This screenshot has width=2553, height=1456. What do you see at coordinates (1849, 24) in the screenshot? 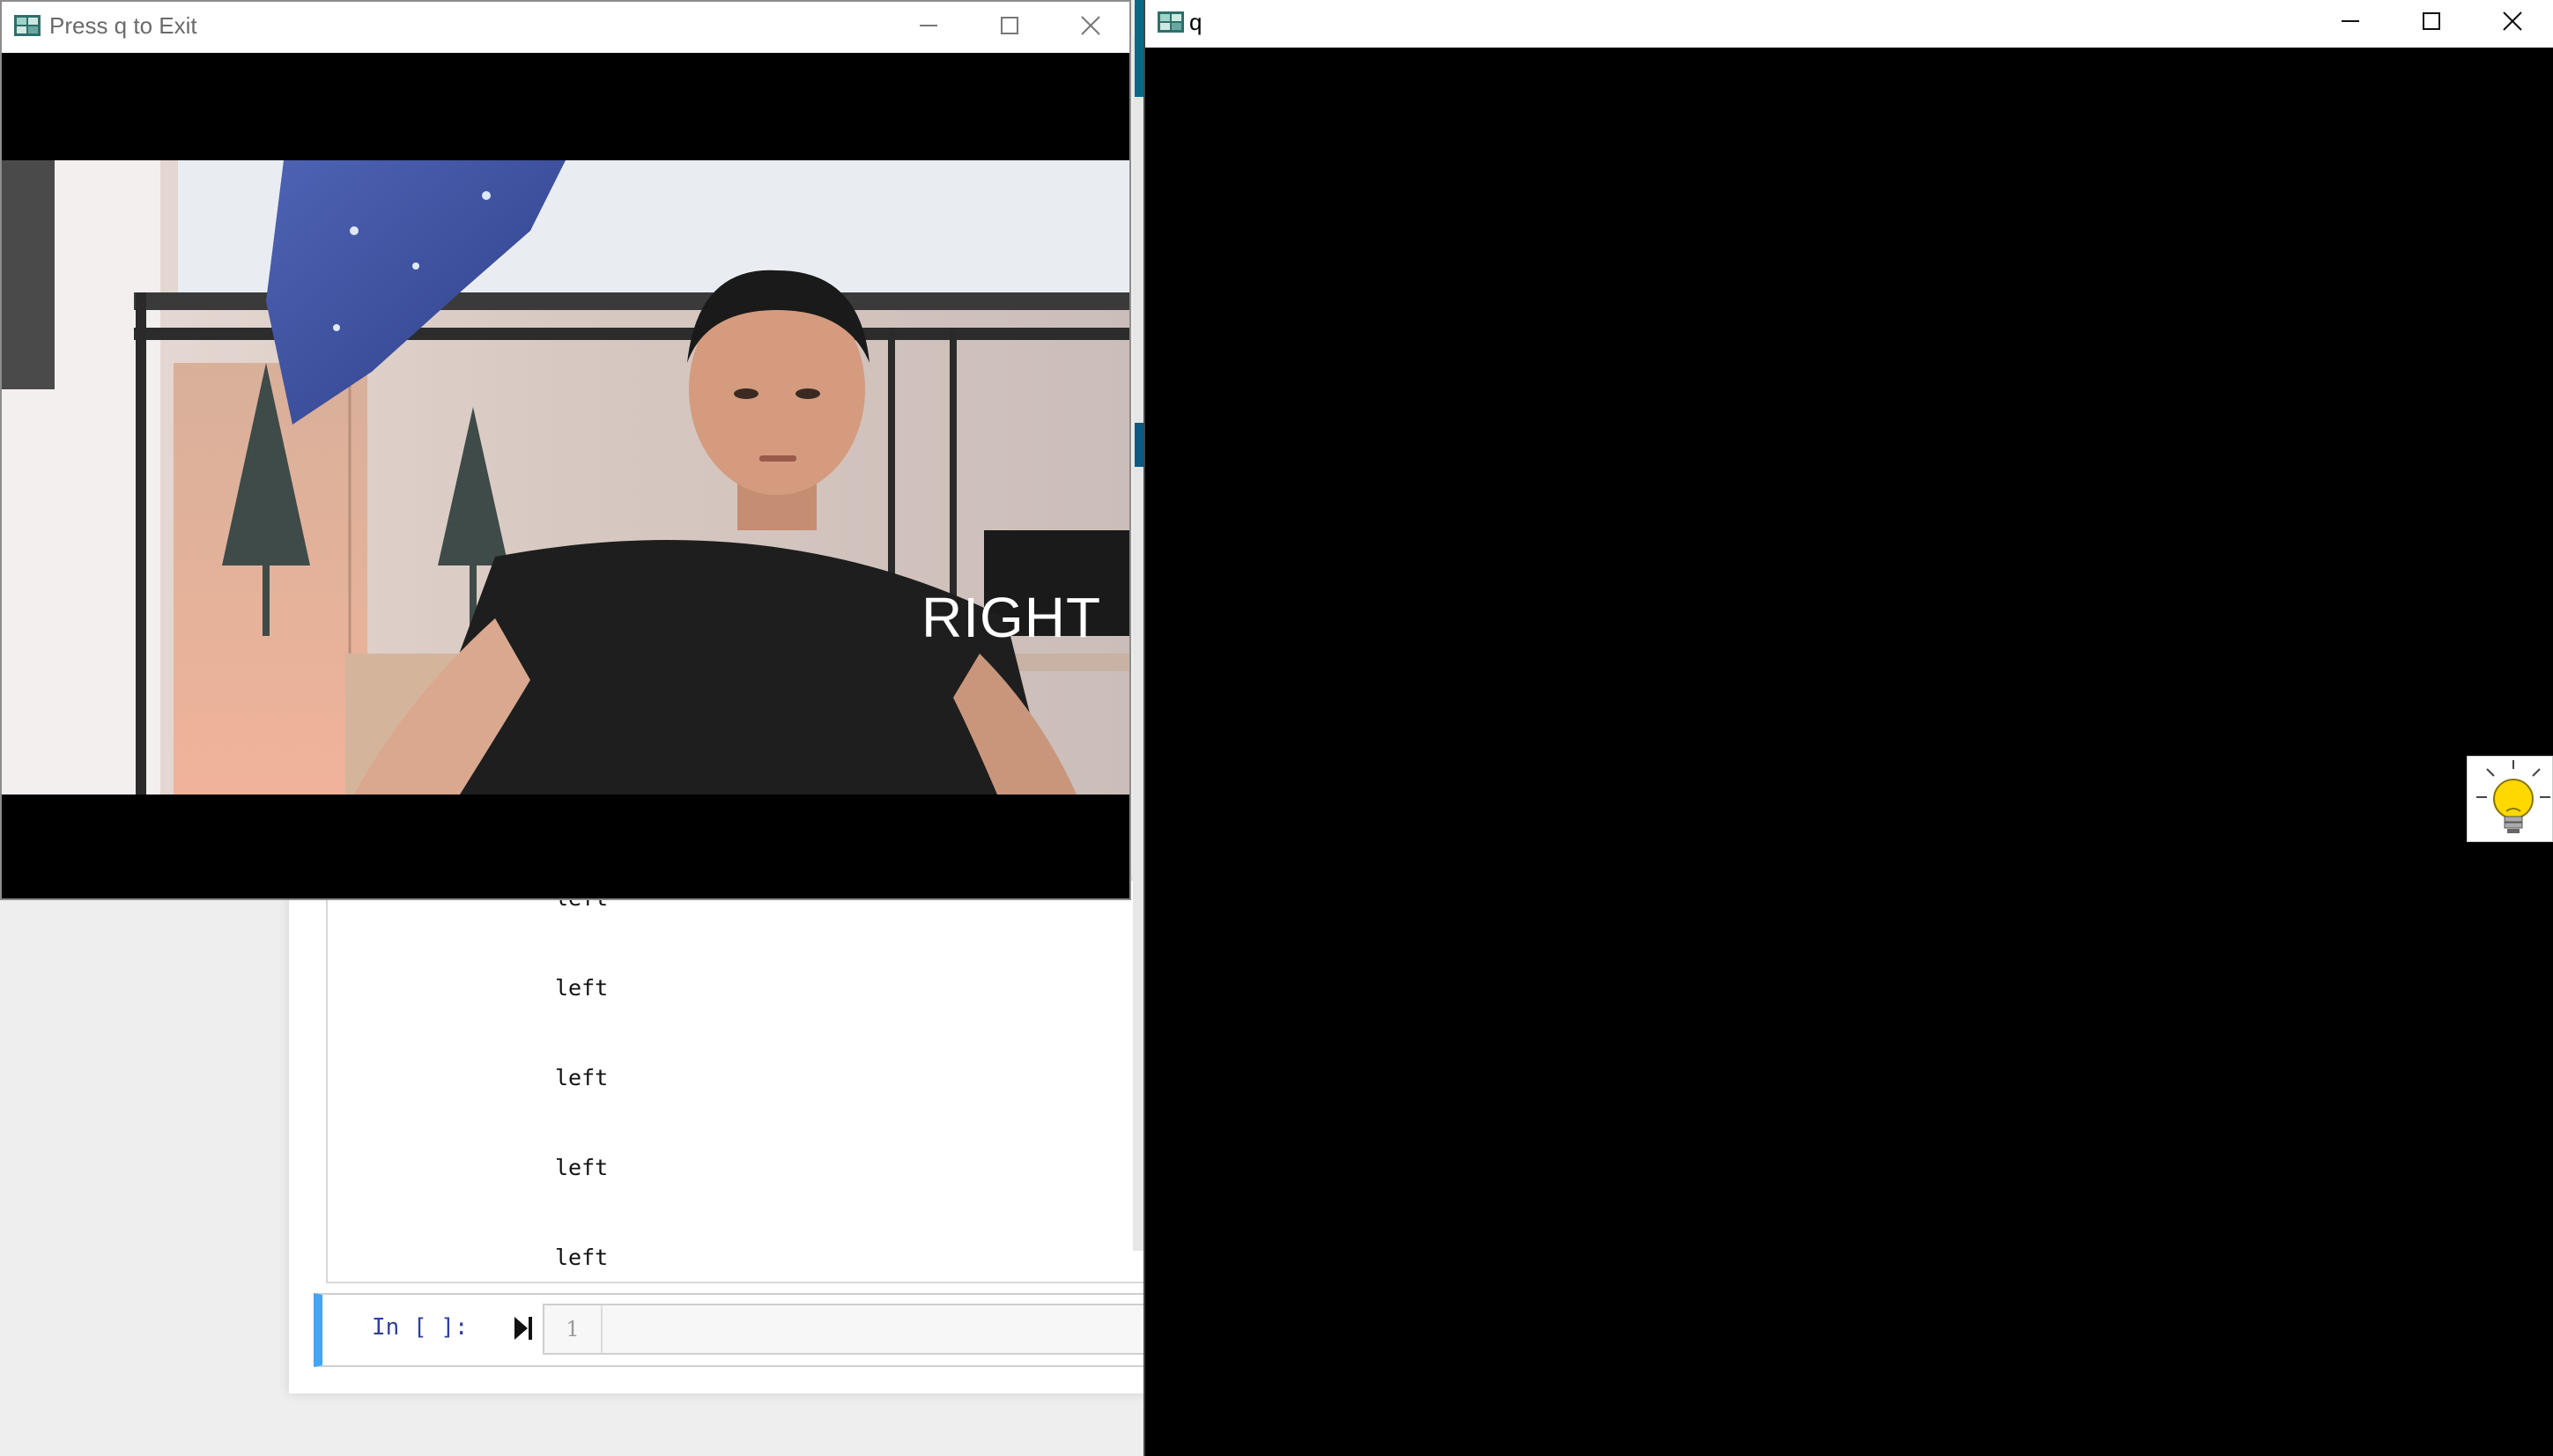
I see `q-window-titlebar: q` at bounding box center [1849, 24].